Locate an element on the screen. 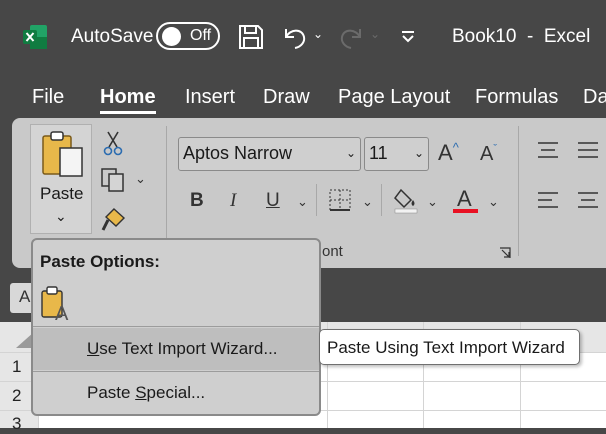 This screenshot has width=606, height=434. tooltip: Paste Using Text Import Wizard is located at coordinates (449, 347).